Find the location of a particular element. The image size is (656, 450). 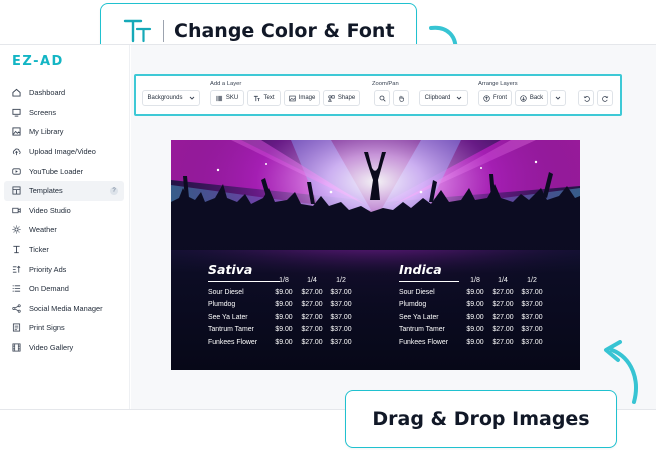

arrange-more-dropdown is located at coordinates (558, 98).